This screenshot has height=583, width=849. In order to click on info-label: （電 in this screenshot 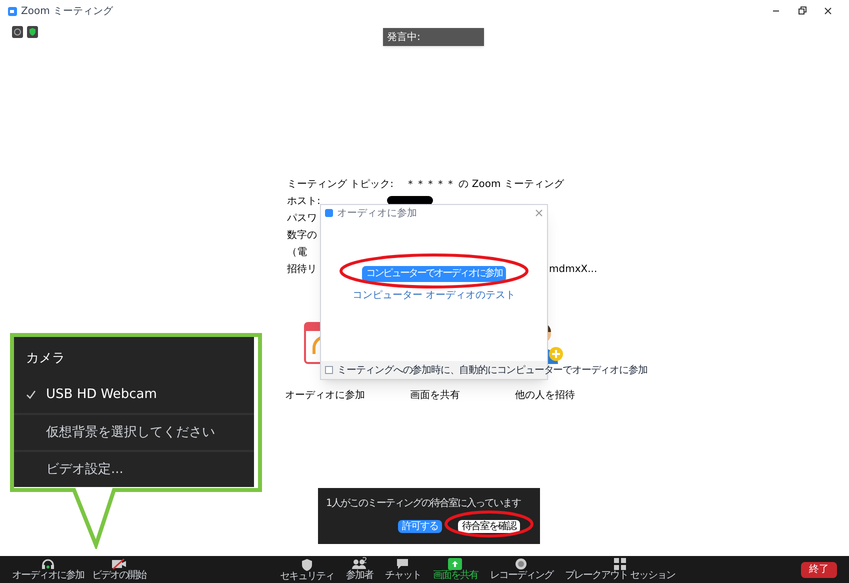, I will do `click(297, 252)`.